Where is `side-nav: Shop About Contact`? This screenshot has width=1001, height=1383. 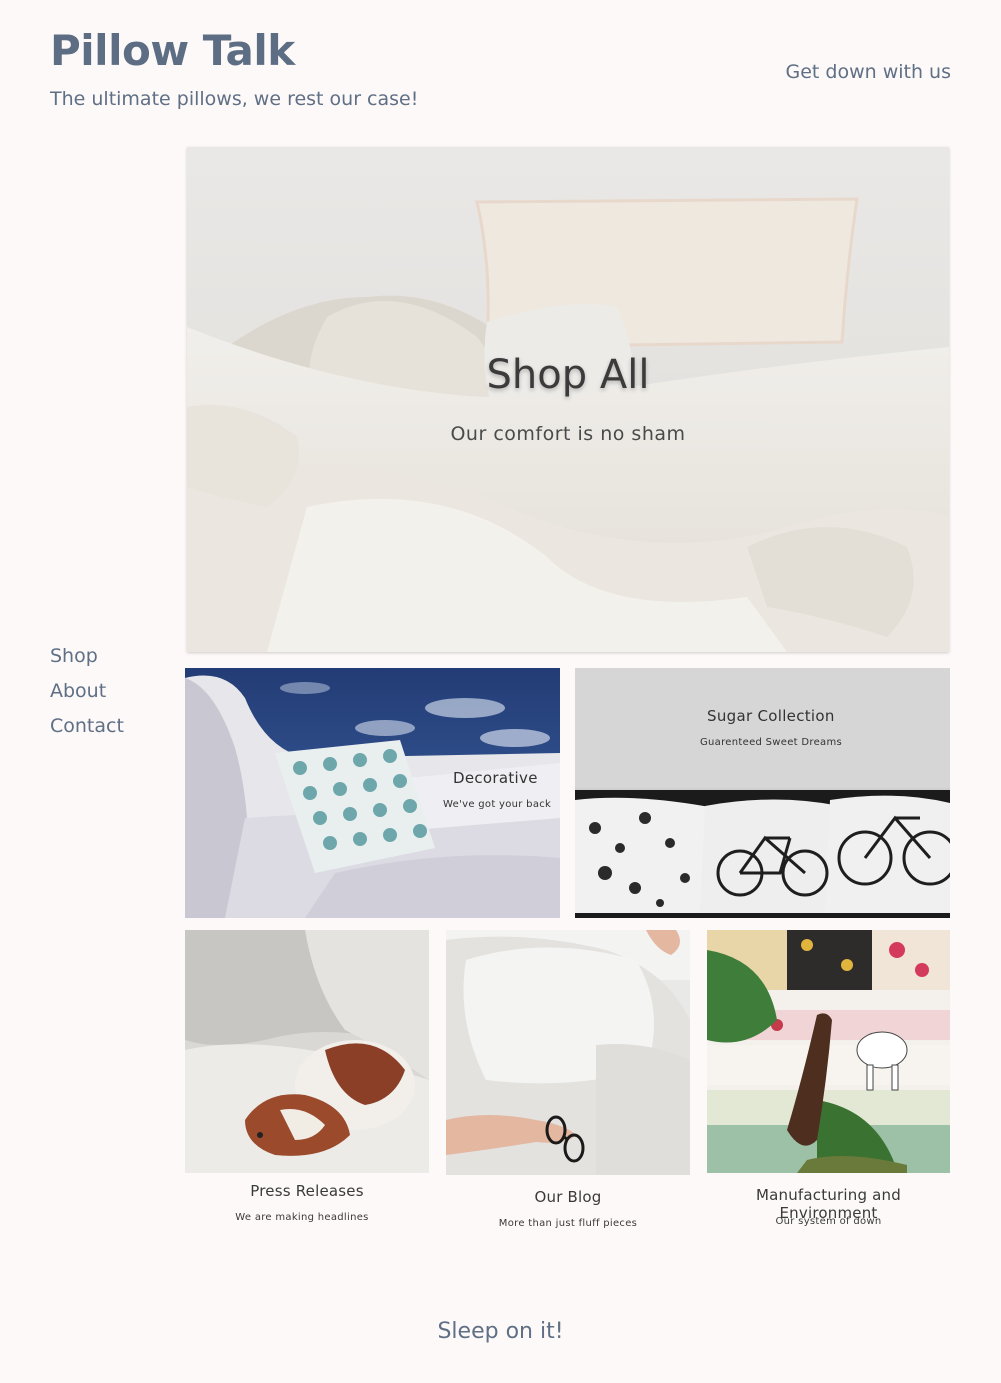
side-nav: Shop About Contact is located at coordinates (87, 691).